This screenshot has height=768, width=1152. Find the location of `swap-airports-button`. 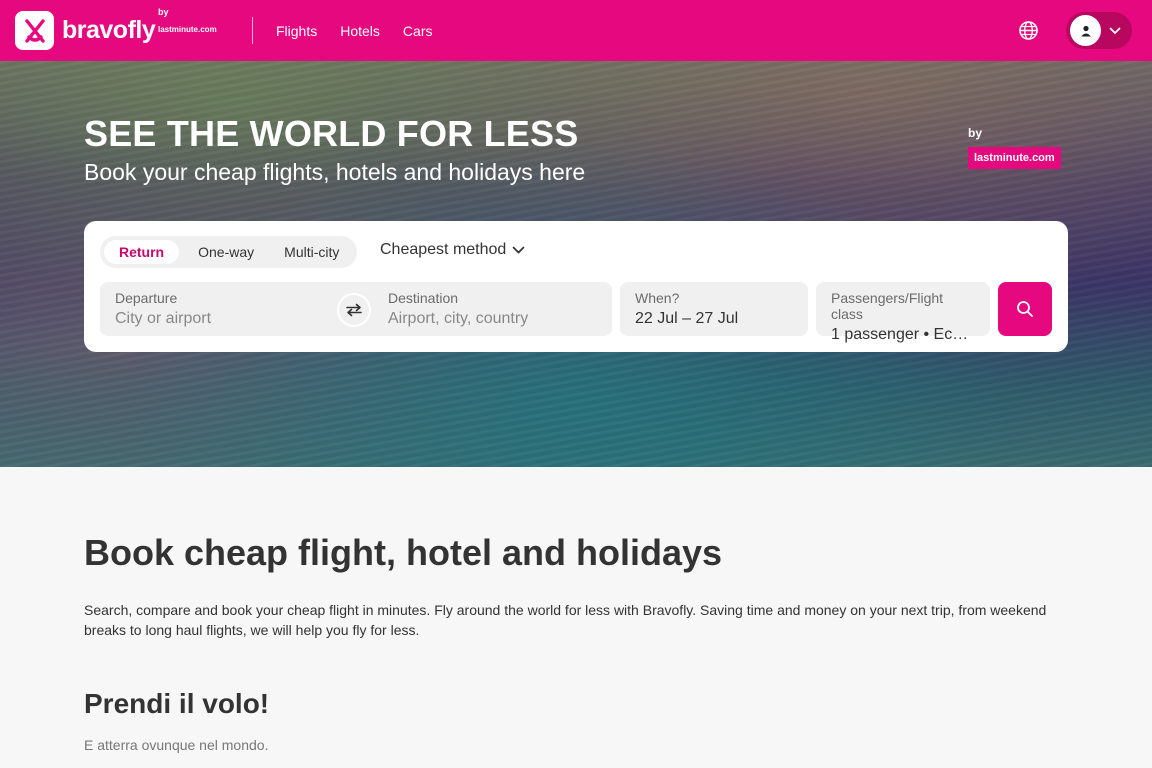

swap-airports-button is located at coordinates (354, 310).